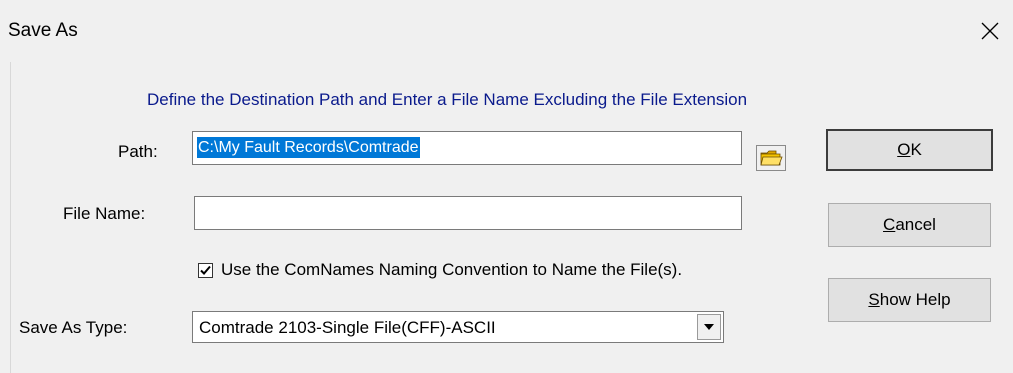 This screenshot has height=373, width=1013. I want to click on dropdown-arrow-button, so click(709, 327).